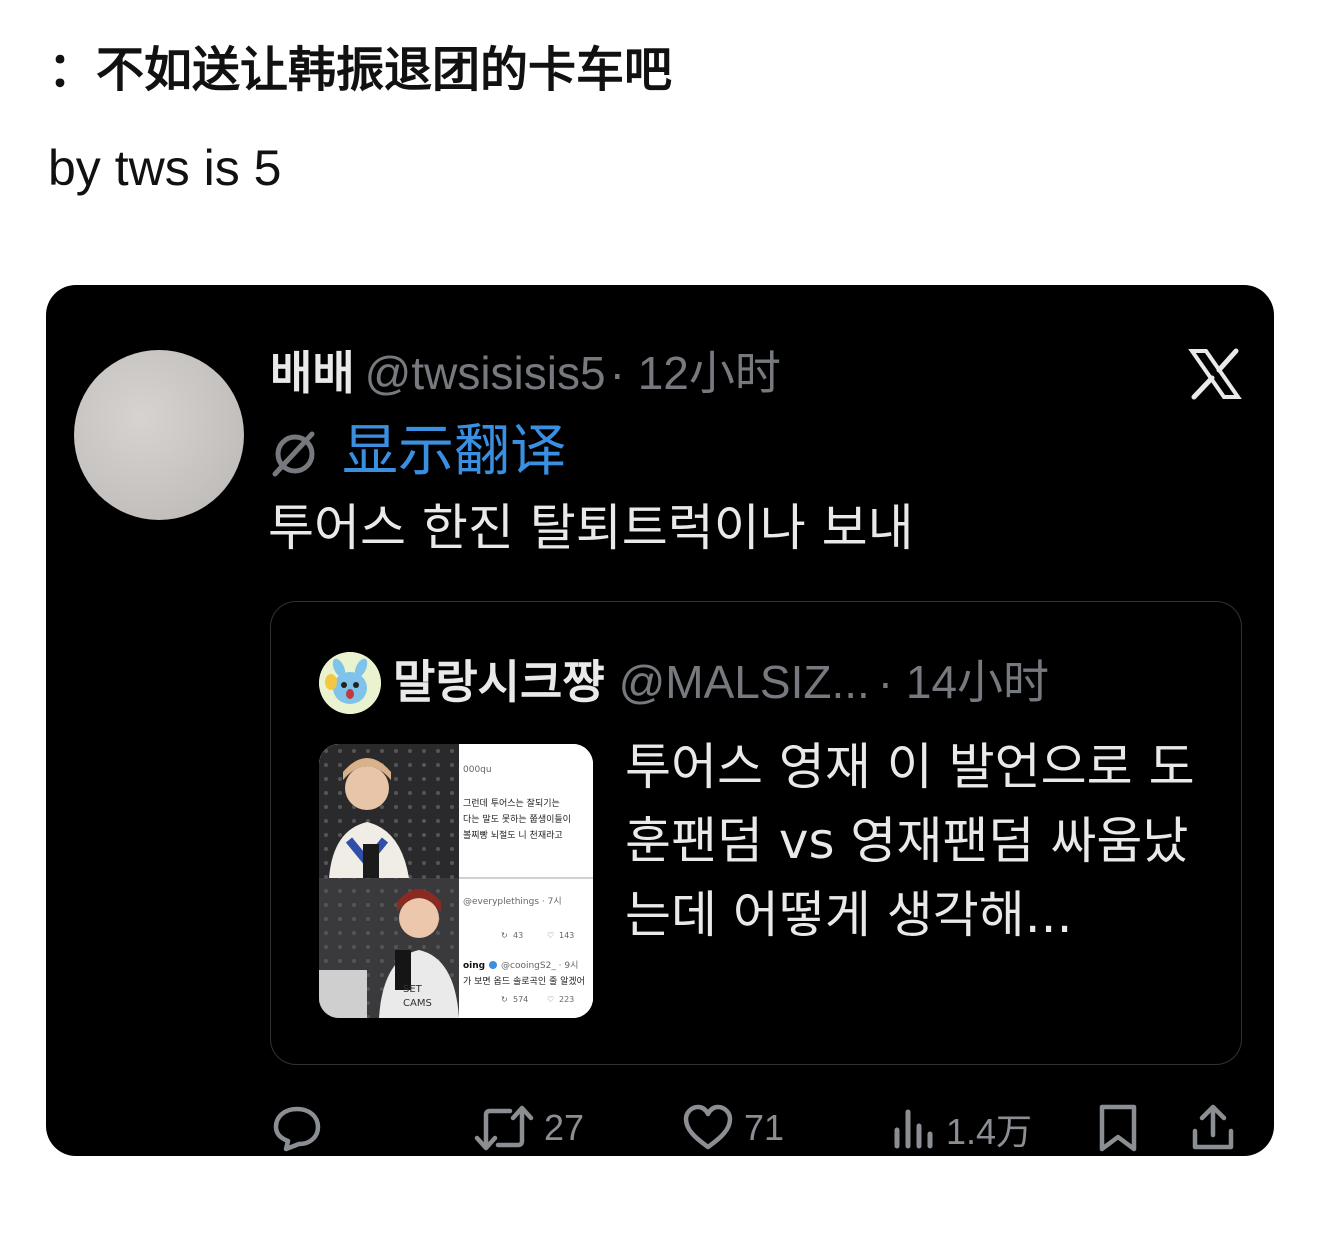 The width and height of the screenshot is (1320, 1258). I want to click on show-translation-link: 显示翻译, so click(454, 452).